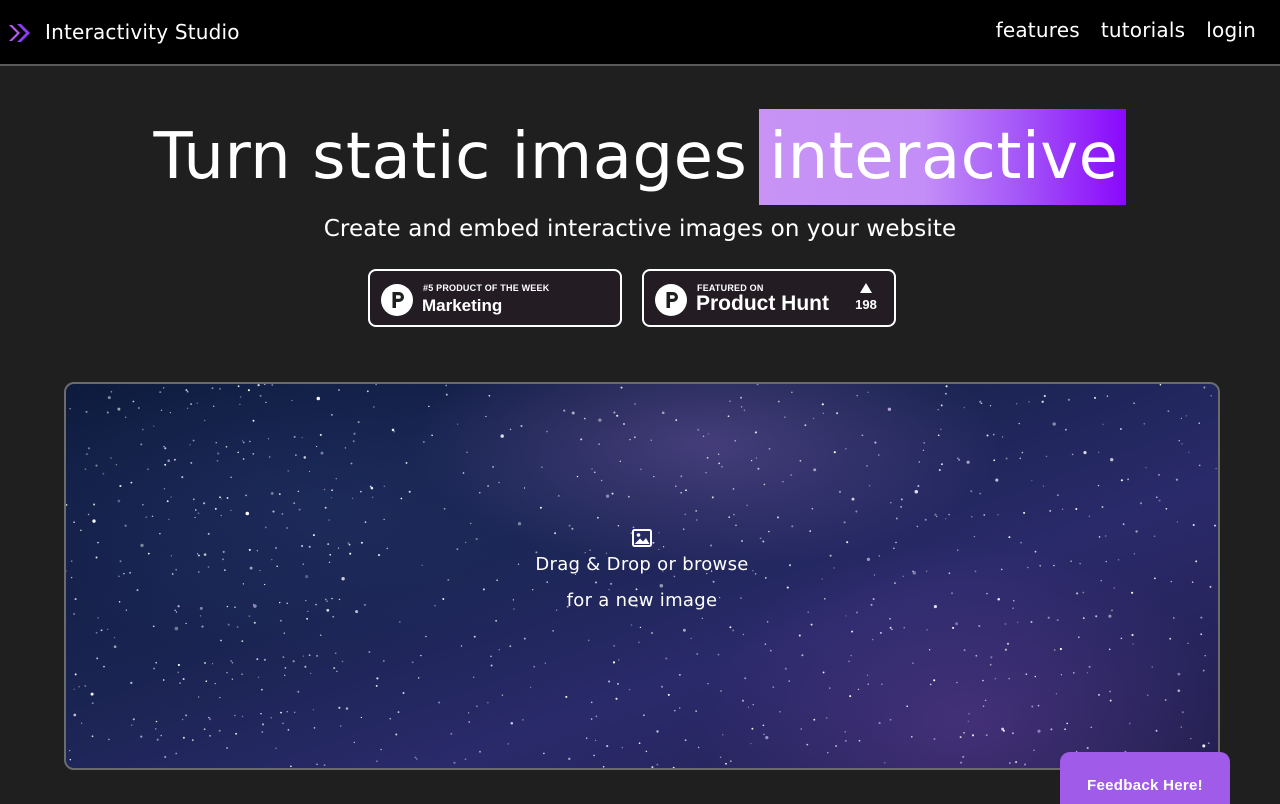 The width and height of the screenshot is (1280, 804). Describe the element at coordinates (462, 305) in the screenshot. I see `badge-big-text: Marketing` at that location.